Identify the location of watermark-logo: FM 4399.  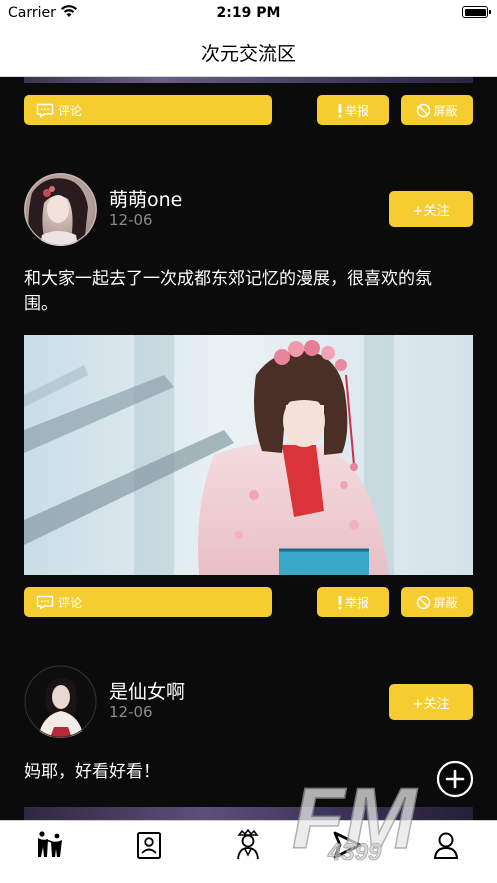
(355, 818).